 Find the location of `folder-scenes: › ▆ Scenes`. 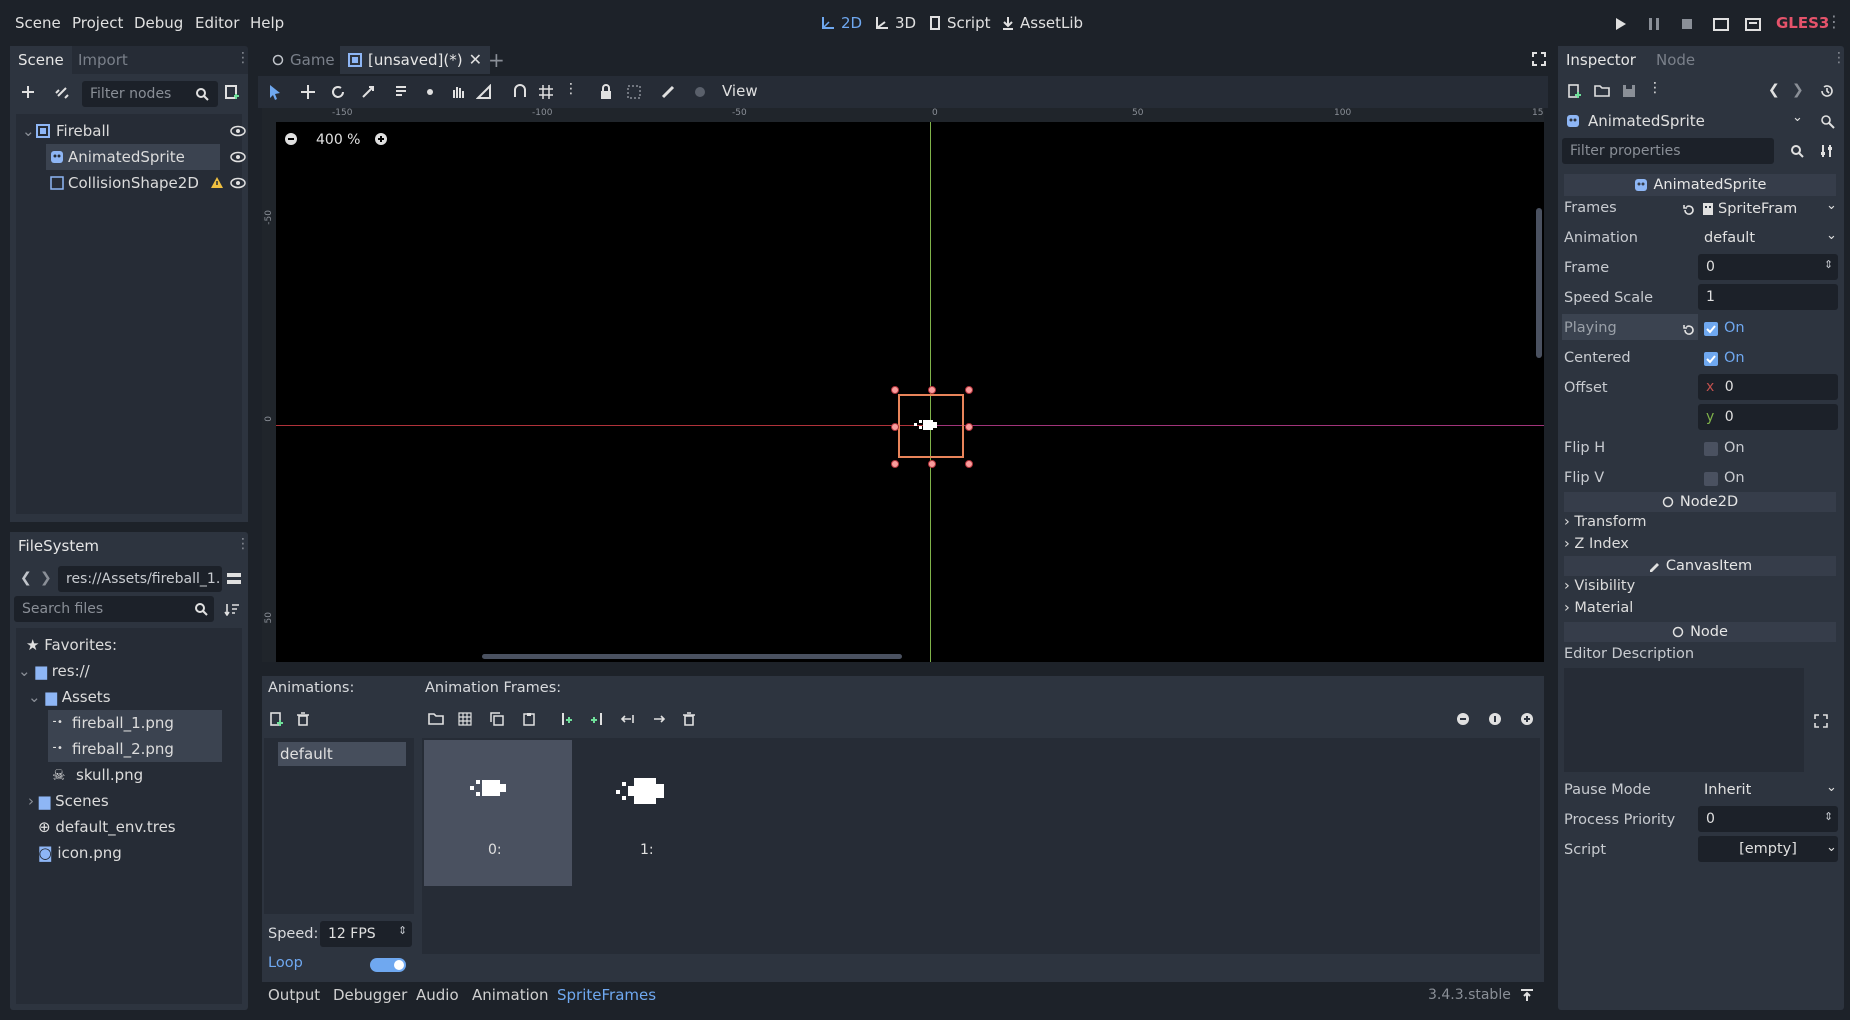

folder-scenes: › ▆ Scenes is located at coordinates (68, 801).